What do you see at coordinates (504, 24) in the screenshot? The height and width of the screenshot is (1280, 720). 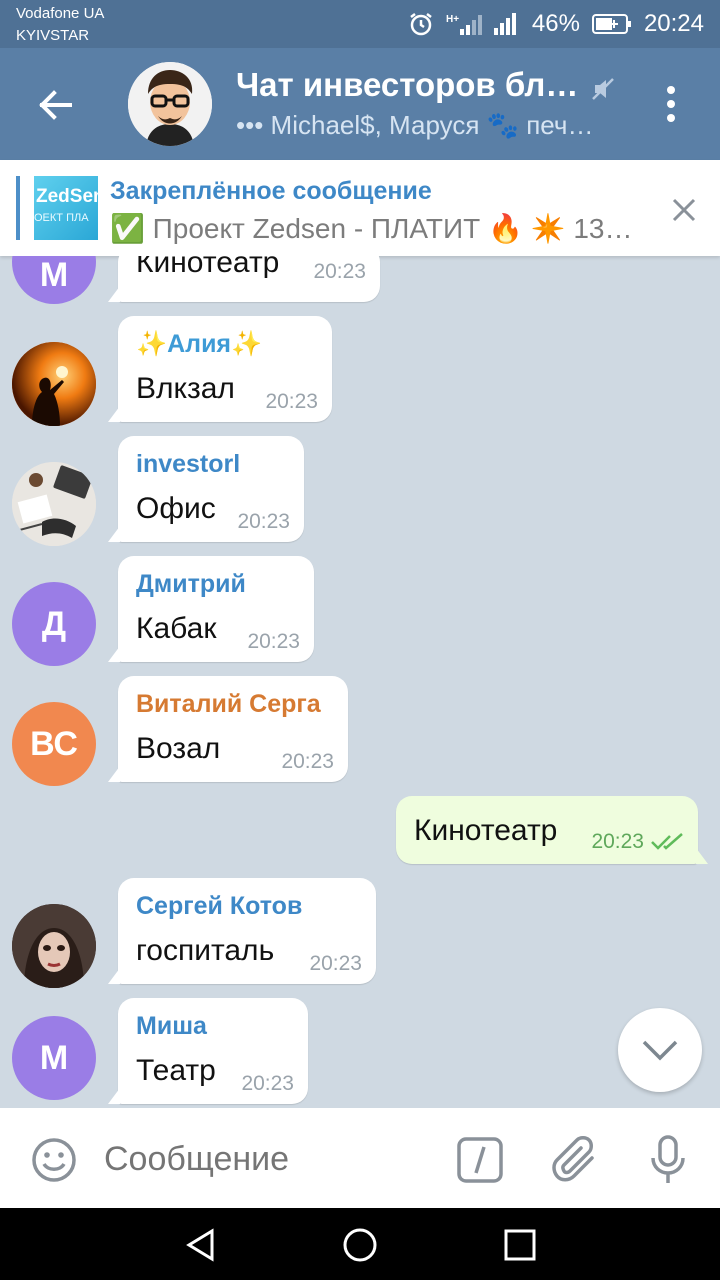 I see `signal-icon` at bounding box center [504, 24].